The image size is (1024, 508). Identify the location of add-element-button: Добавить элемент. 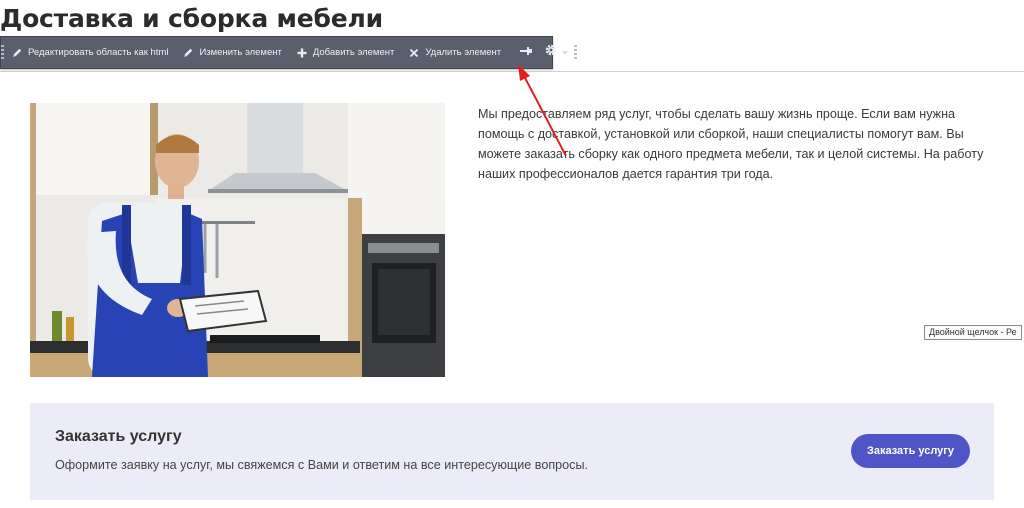
(345, 52).